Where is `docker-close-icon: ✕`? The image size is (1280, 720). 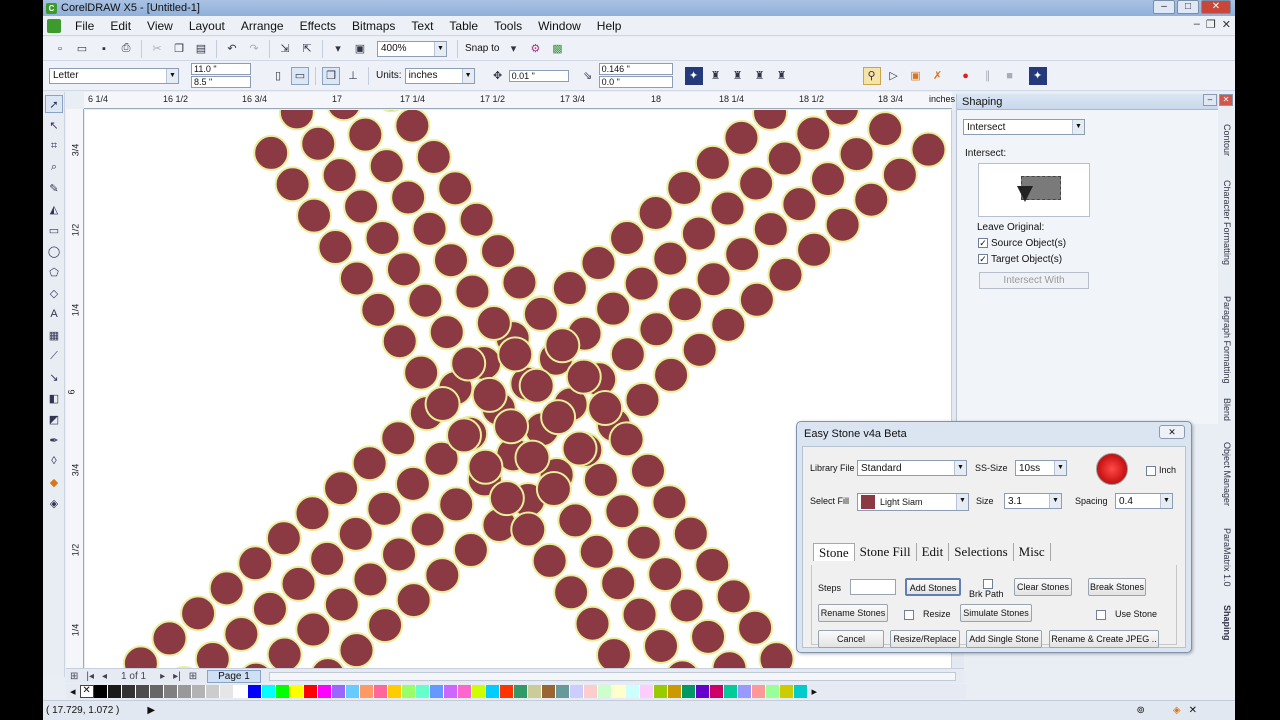 docker-close-icon: ✕ is located at coordinates (1226, 100).